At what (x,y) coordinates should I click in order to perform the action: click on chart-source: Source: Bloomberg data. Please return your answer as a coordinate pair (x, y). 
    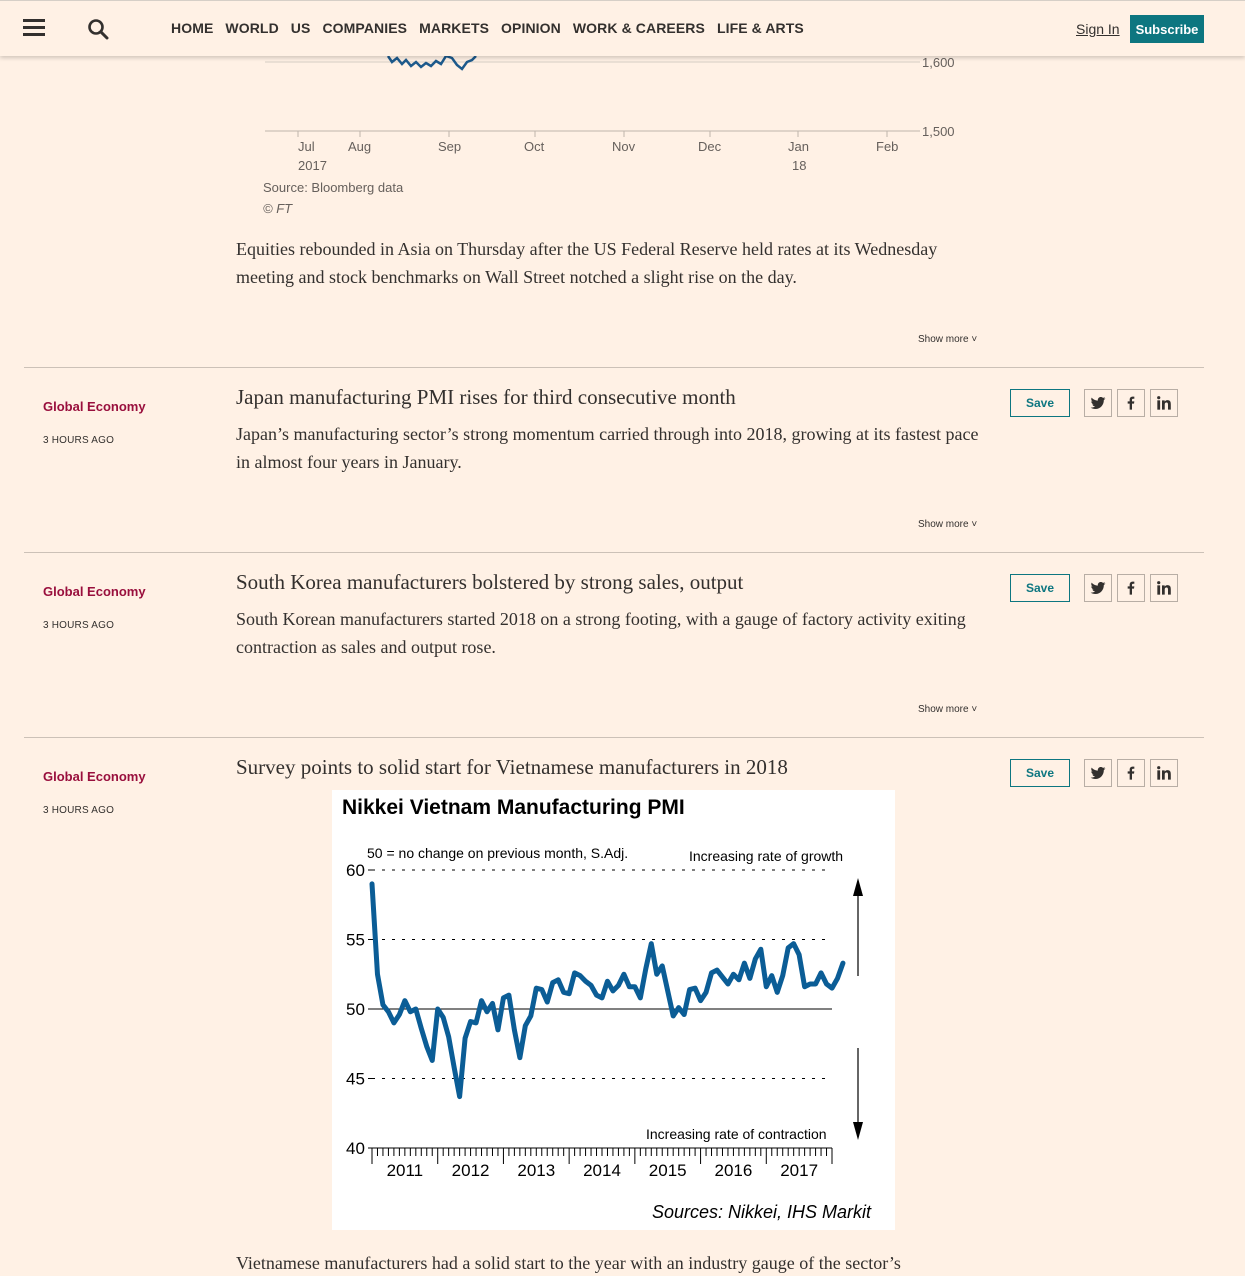
    Looking at the image, I should click on (333, 187).